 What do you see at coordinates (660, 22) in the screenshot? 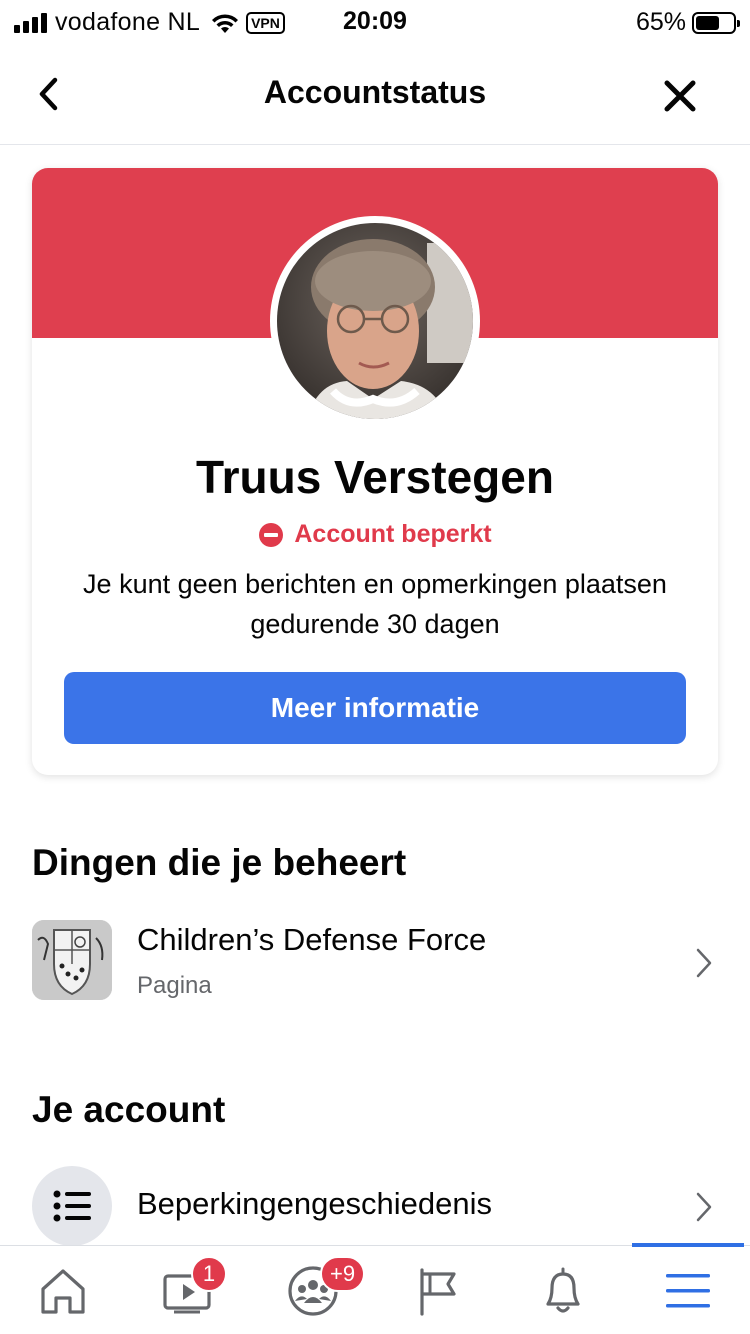
I see `battery-percentage: 65%` at bounding box center [660, 22].